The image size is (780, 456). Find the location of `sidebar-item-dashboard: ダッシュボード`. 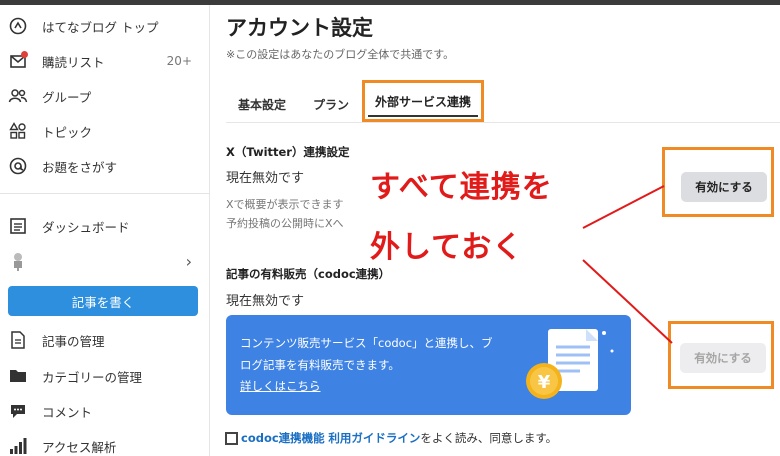

sidebar-item-dashboard: ダッシュボード is located at coordinates (105, 226).